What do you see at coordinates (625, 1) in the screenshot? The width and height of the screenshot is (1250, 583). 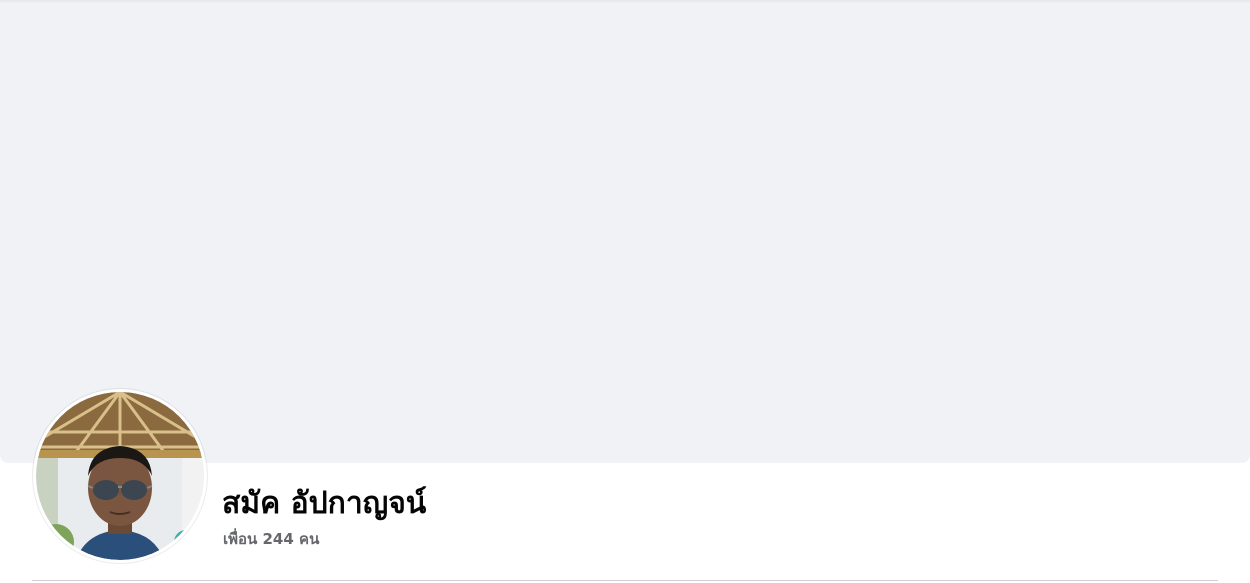 I see `header-shadow` at bounding box center [625, 1].